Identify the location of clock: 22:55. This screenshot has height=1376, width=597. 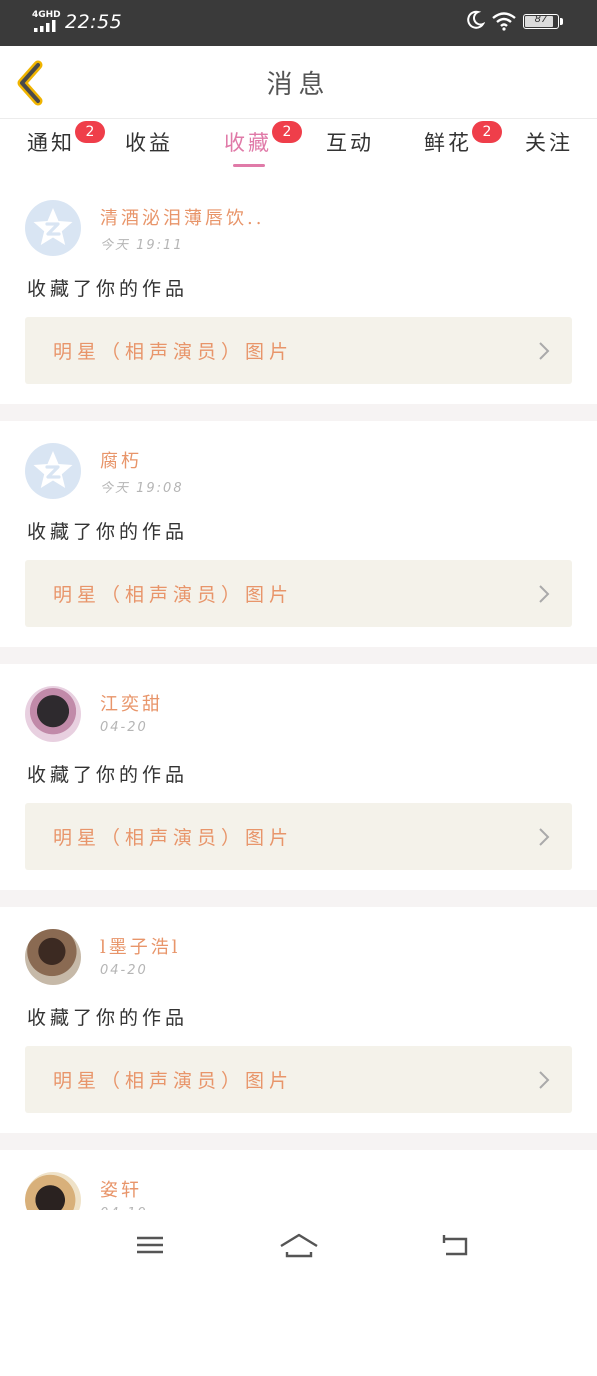
(94, 22).